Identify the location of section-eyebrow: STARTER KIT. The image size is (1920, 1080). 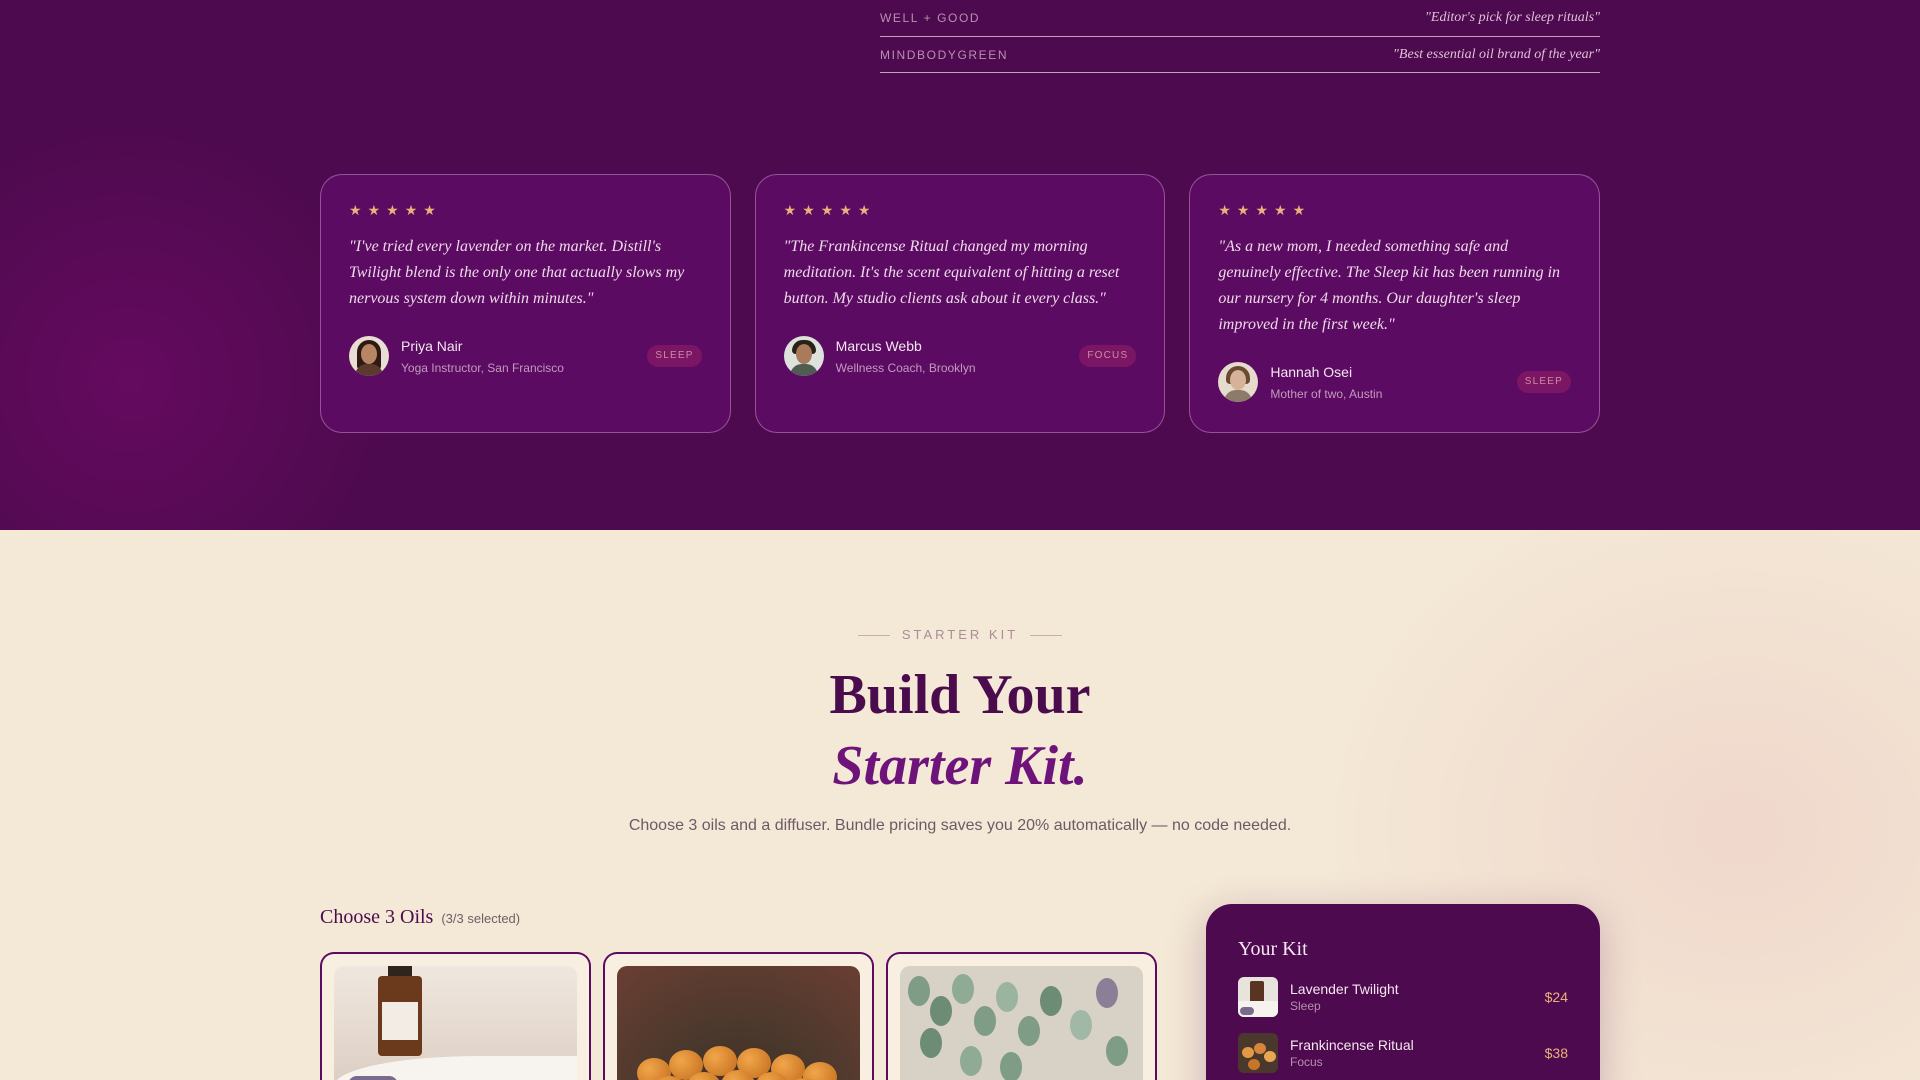
(960, 634).